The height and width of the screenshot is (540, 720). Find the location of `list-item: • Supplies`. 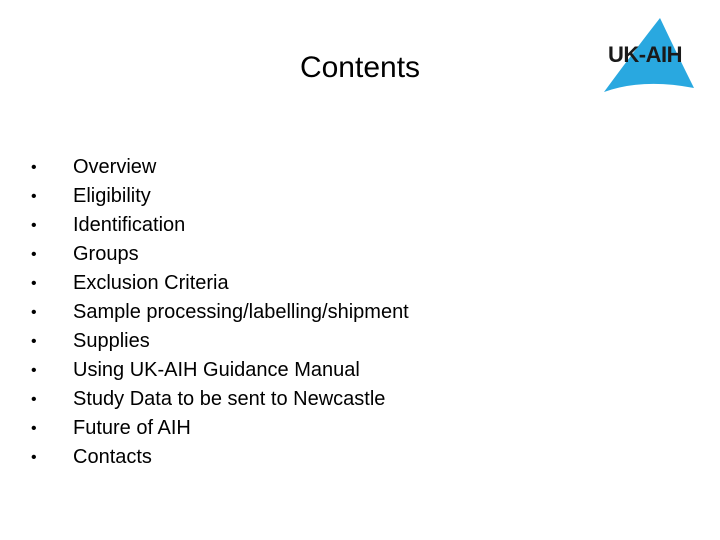

list-item: • Supplies is located at coordinates (218, 341).